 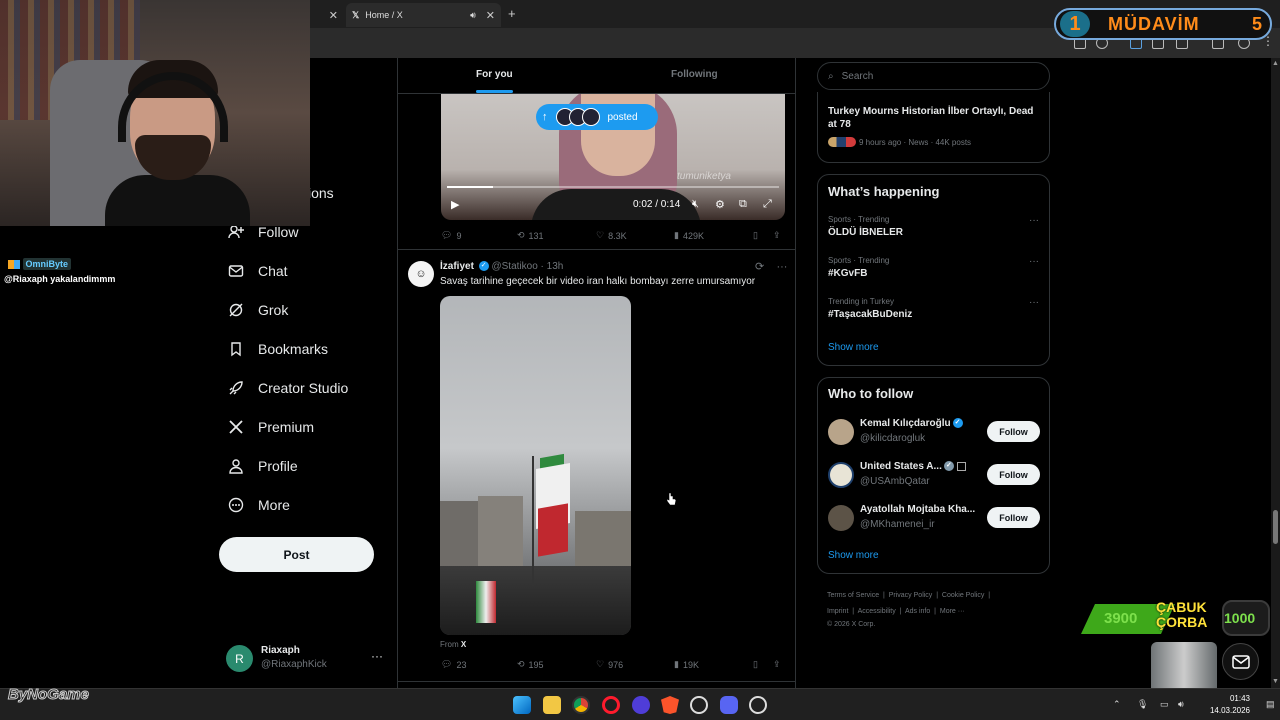 I want to click on browser-tab-previous: ✕, so click(x=327, y=15).